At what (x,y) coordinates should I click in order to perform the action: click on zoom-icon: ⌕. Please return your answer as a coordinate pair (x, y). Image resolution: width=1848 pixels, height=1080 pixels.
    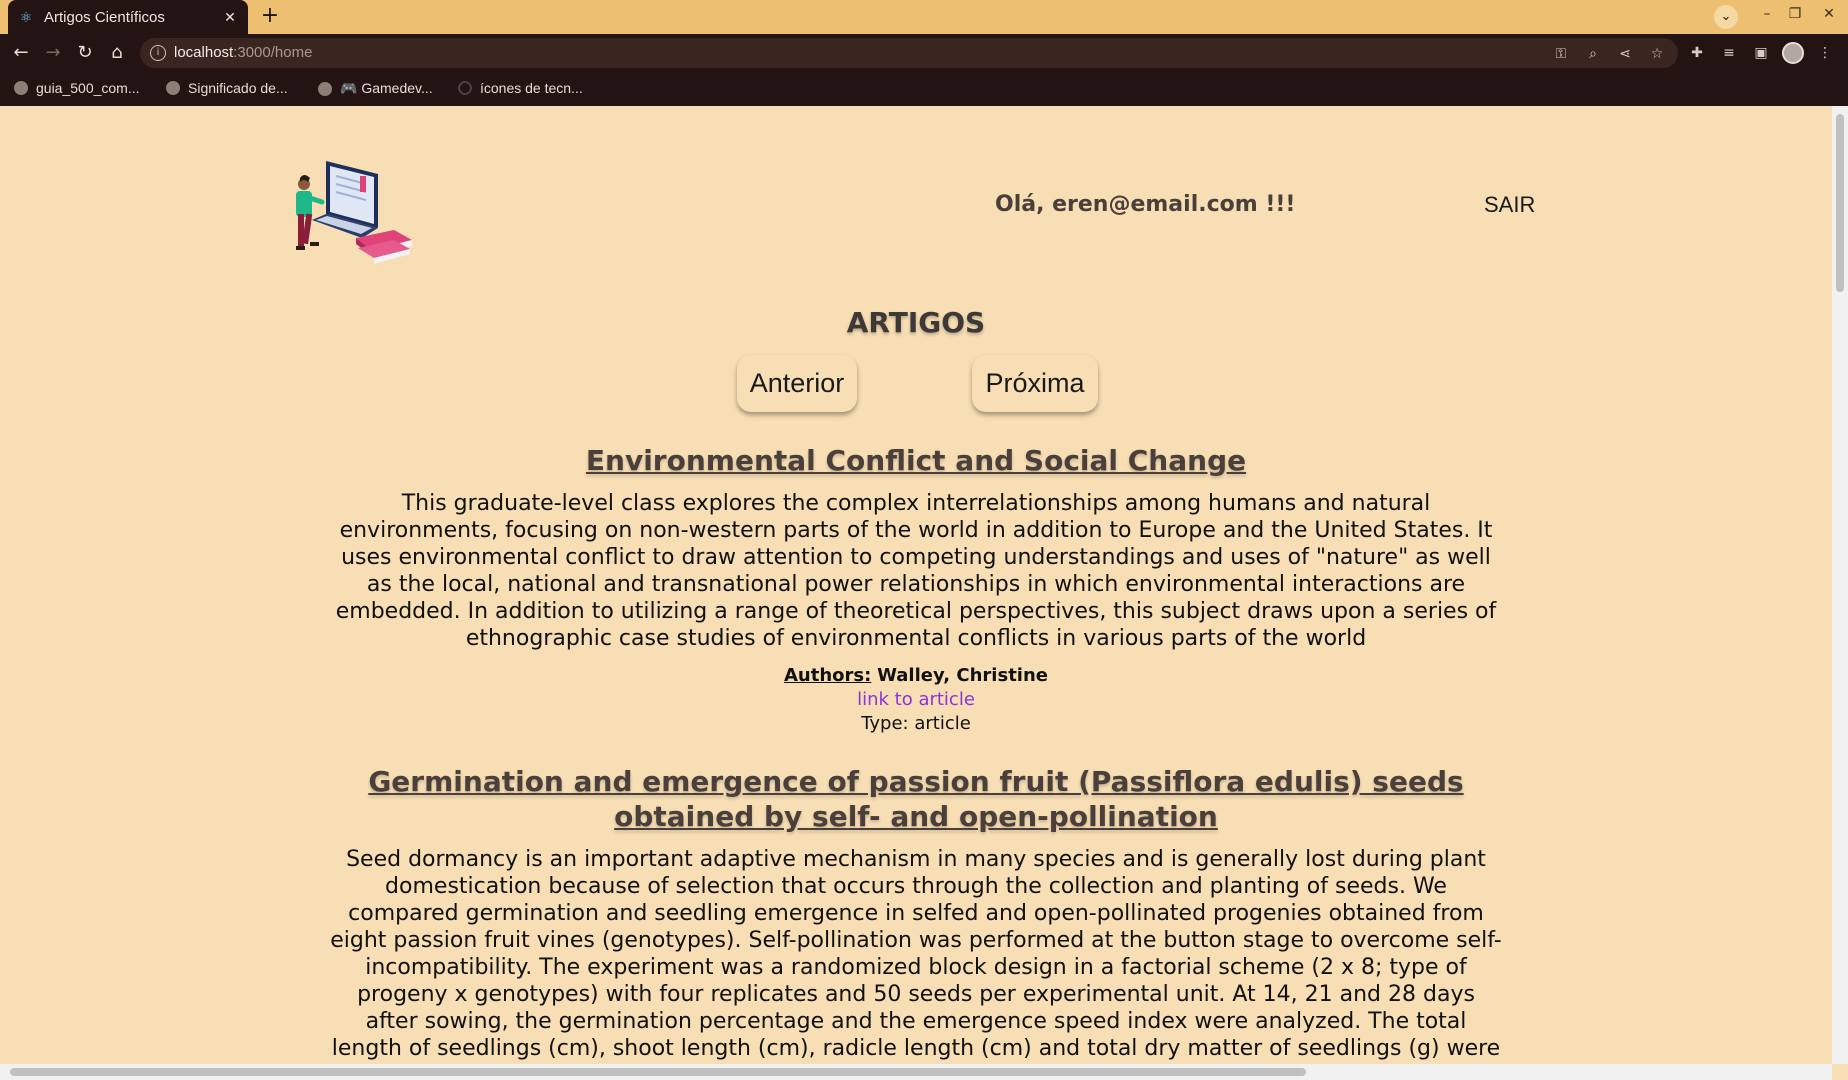
    Looking at the image, I should click on (1593, 54).